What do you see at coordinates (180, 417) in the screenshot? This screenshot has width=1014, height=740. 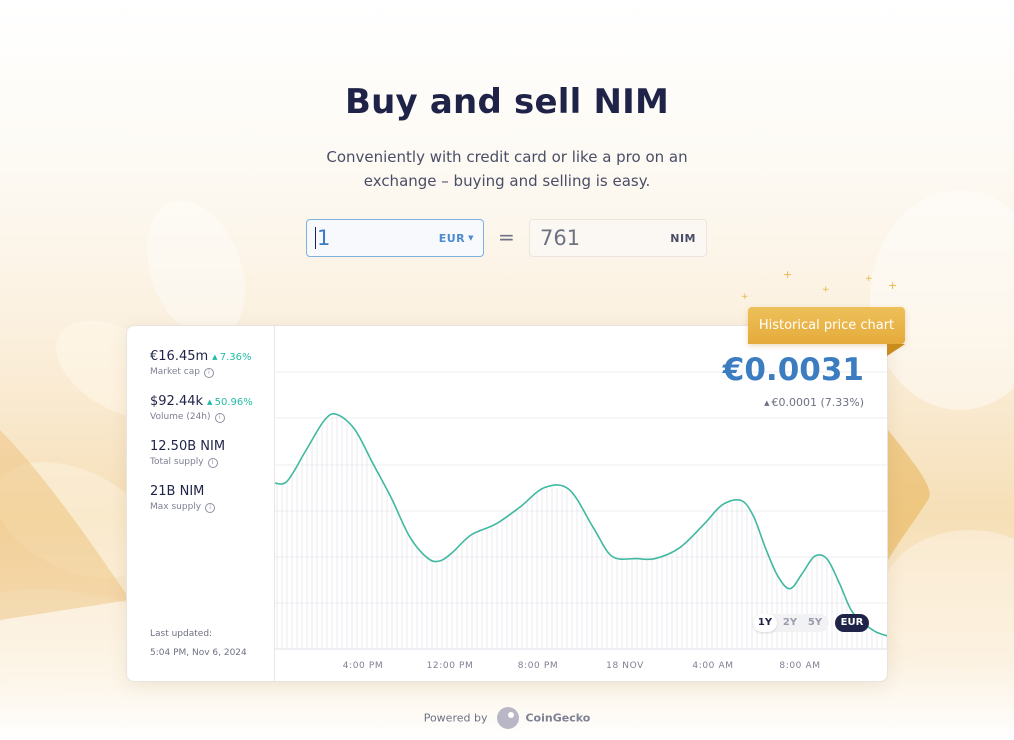 I see `stat-label: Volume (24h)` at bounding box center [180, 417].